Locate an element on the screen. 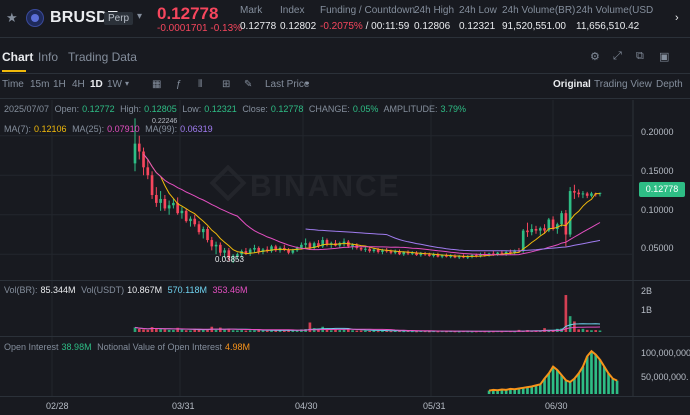  x-tick: 06/30 is located at coordinates (556, 406).